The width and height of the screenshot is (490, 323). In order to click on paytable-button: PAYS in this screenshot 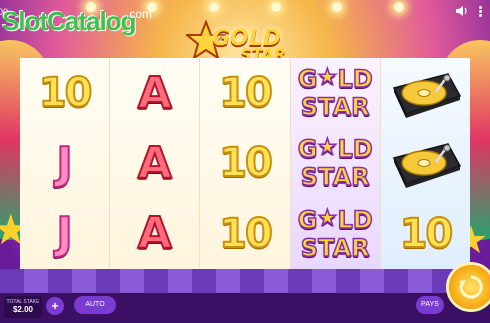, I will do `click(430, 305)`.